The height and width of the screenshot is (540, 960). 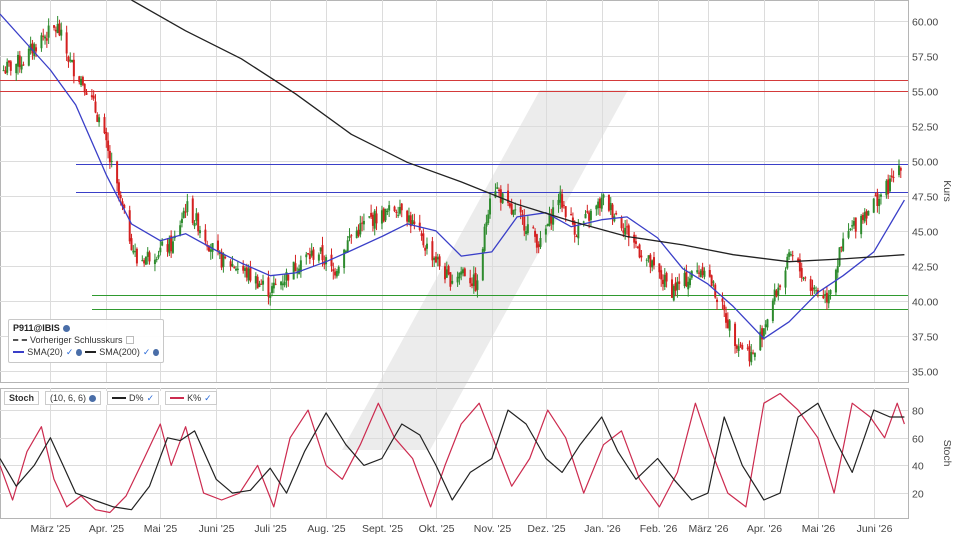 I want to click on x-tick-label: Sept. '25, so click(x=382, y=529).